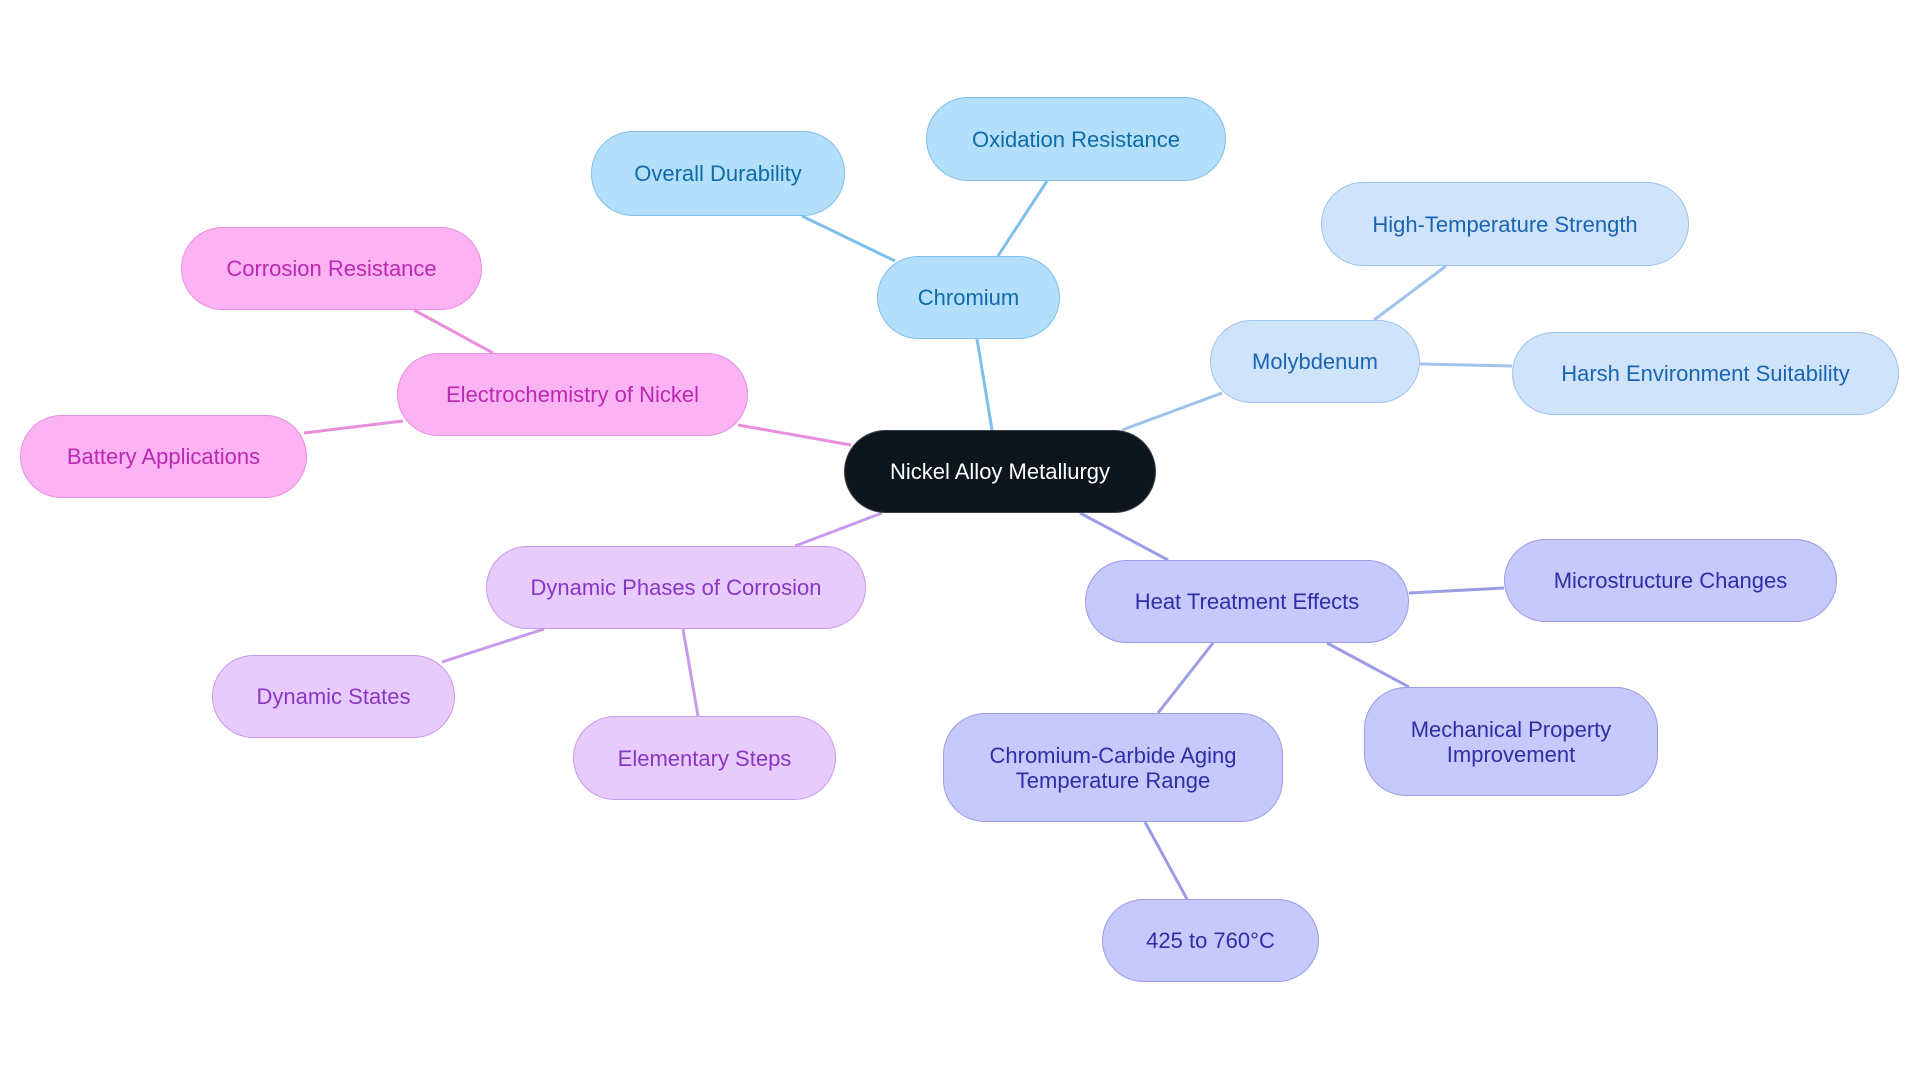  I want to click on edge-electro-corrosion, so click(453, 331).